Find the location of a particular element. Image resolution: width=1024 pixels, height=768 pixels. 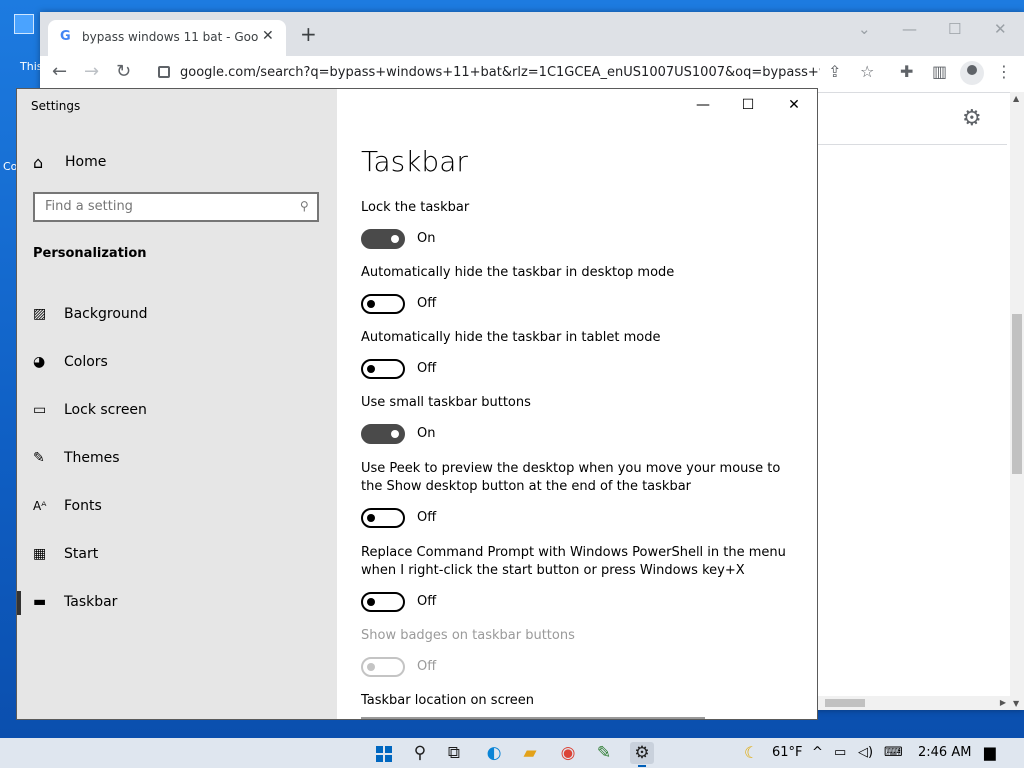

task-view-icon: ⧉ is located at coordinates (454, 753).